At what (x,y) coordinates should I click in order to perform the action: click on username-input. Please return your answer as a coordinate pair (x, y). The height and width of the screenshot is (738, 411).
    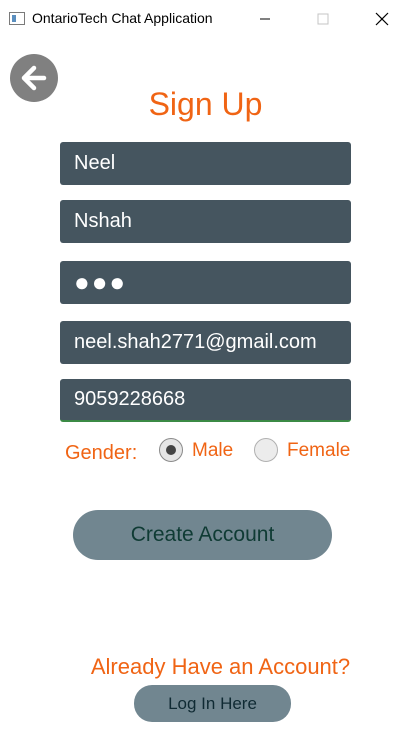
    Looking at the image, I should click on (205, 221).